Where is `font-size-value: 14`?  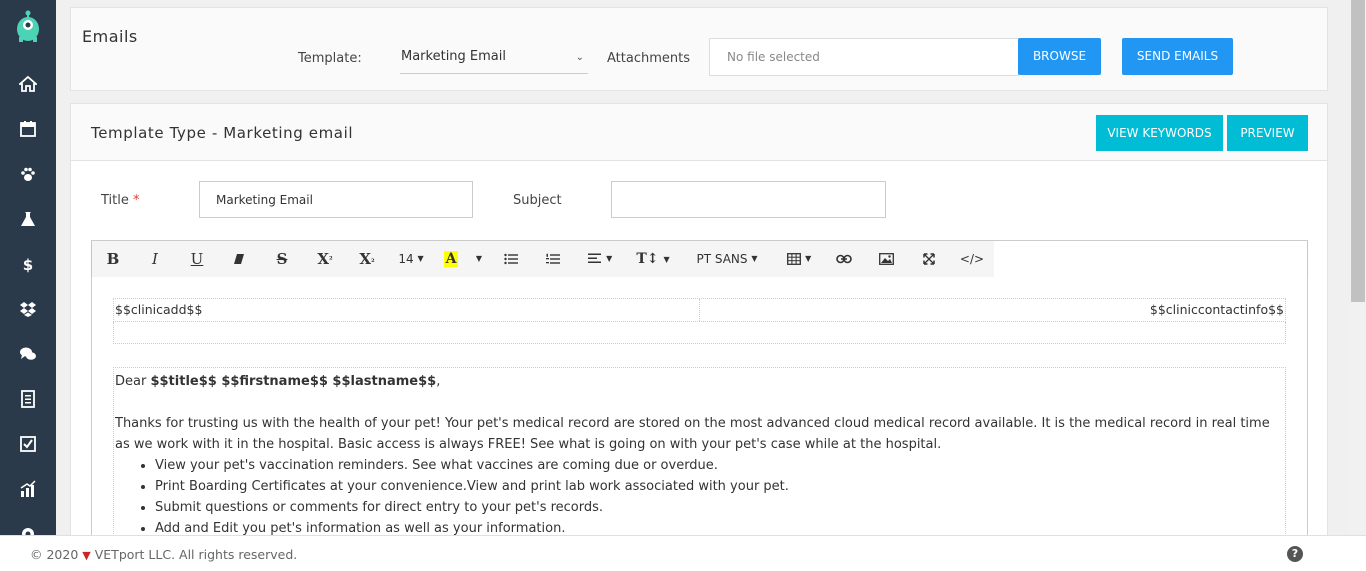
font-size-value: 14 is located at coordinates (406, 258).